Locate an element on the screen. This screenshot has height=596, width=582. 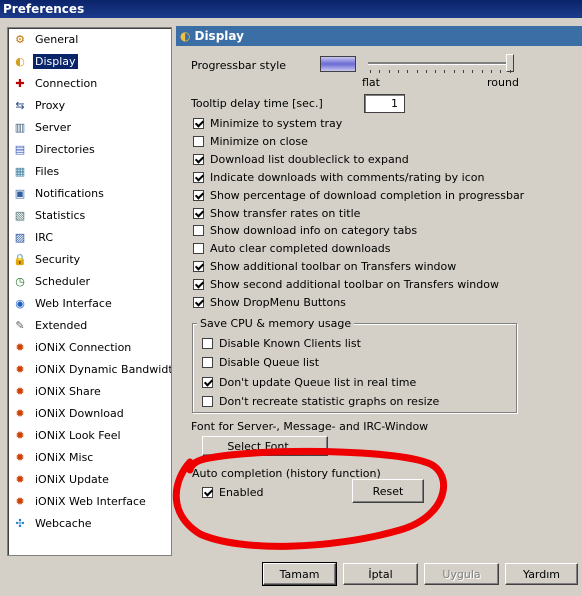
annotation-overlay is located at coordinates (310, 498).